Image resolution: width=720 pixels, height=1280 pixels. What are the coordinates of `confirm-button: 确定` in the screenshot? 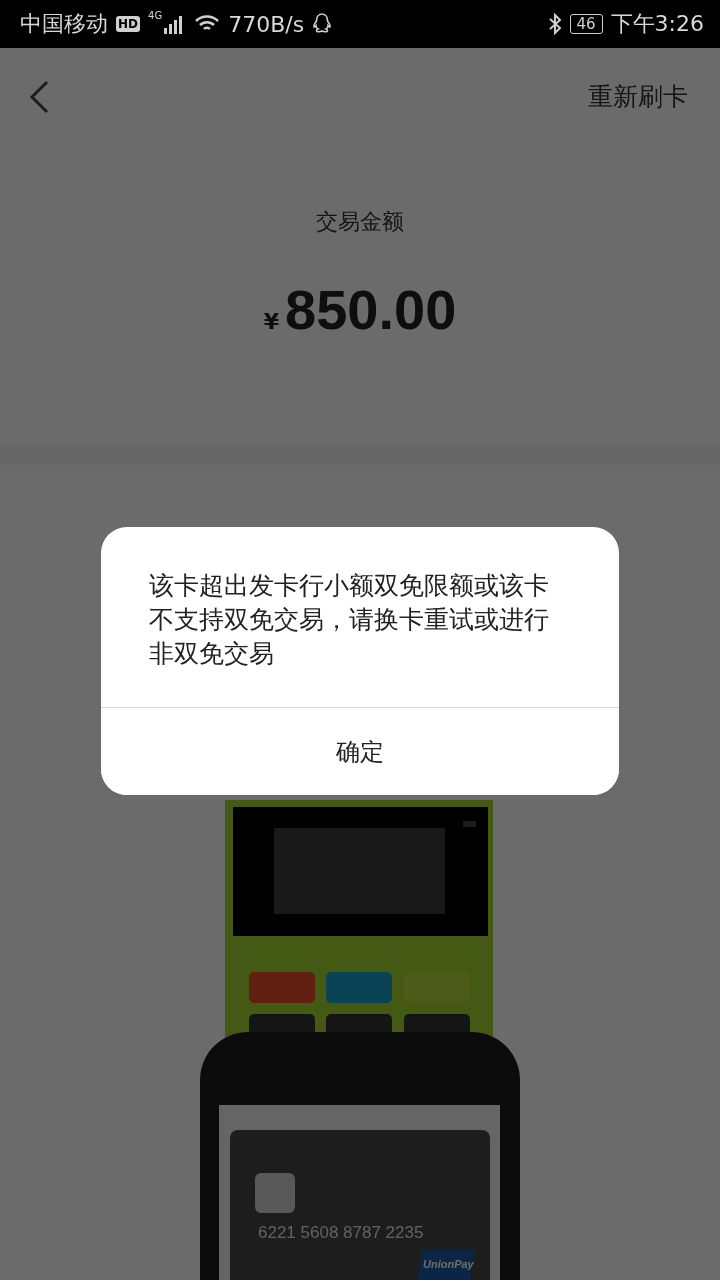 It's located at (360, 751).